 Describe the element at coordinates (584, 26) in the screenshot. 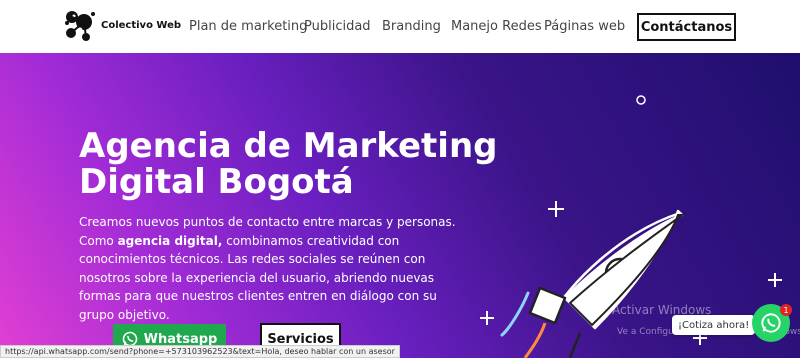

I see `nav-item-paginas-web: Páginas web` at that location.